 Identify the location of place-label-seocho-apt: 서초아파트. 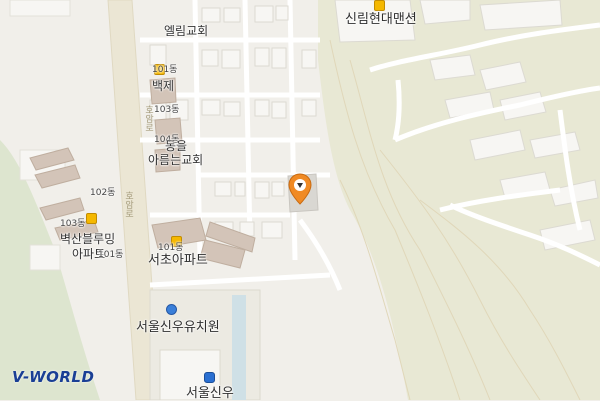
(178, 260).